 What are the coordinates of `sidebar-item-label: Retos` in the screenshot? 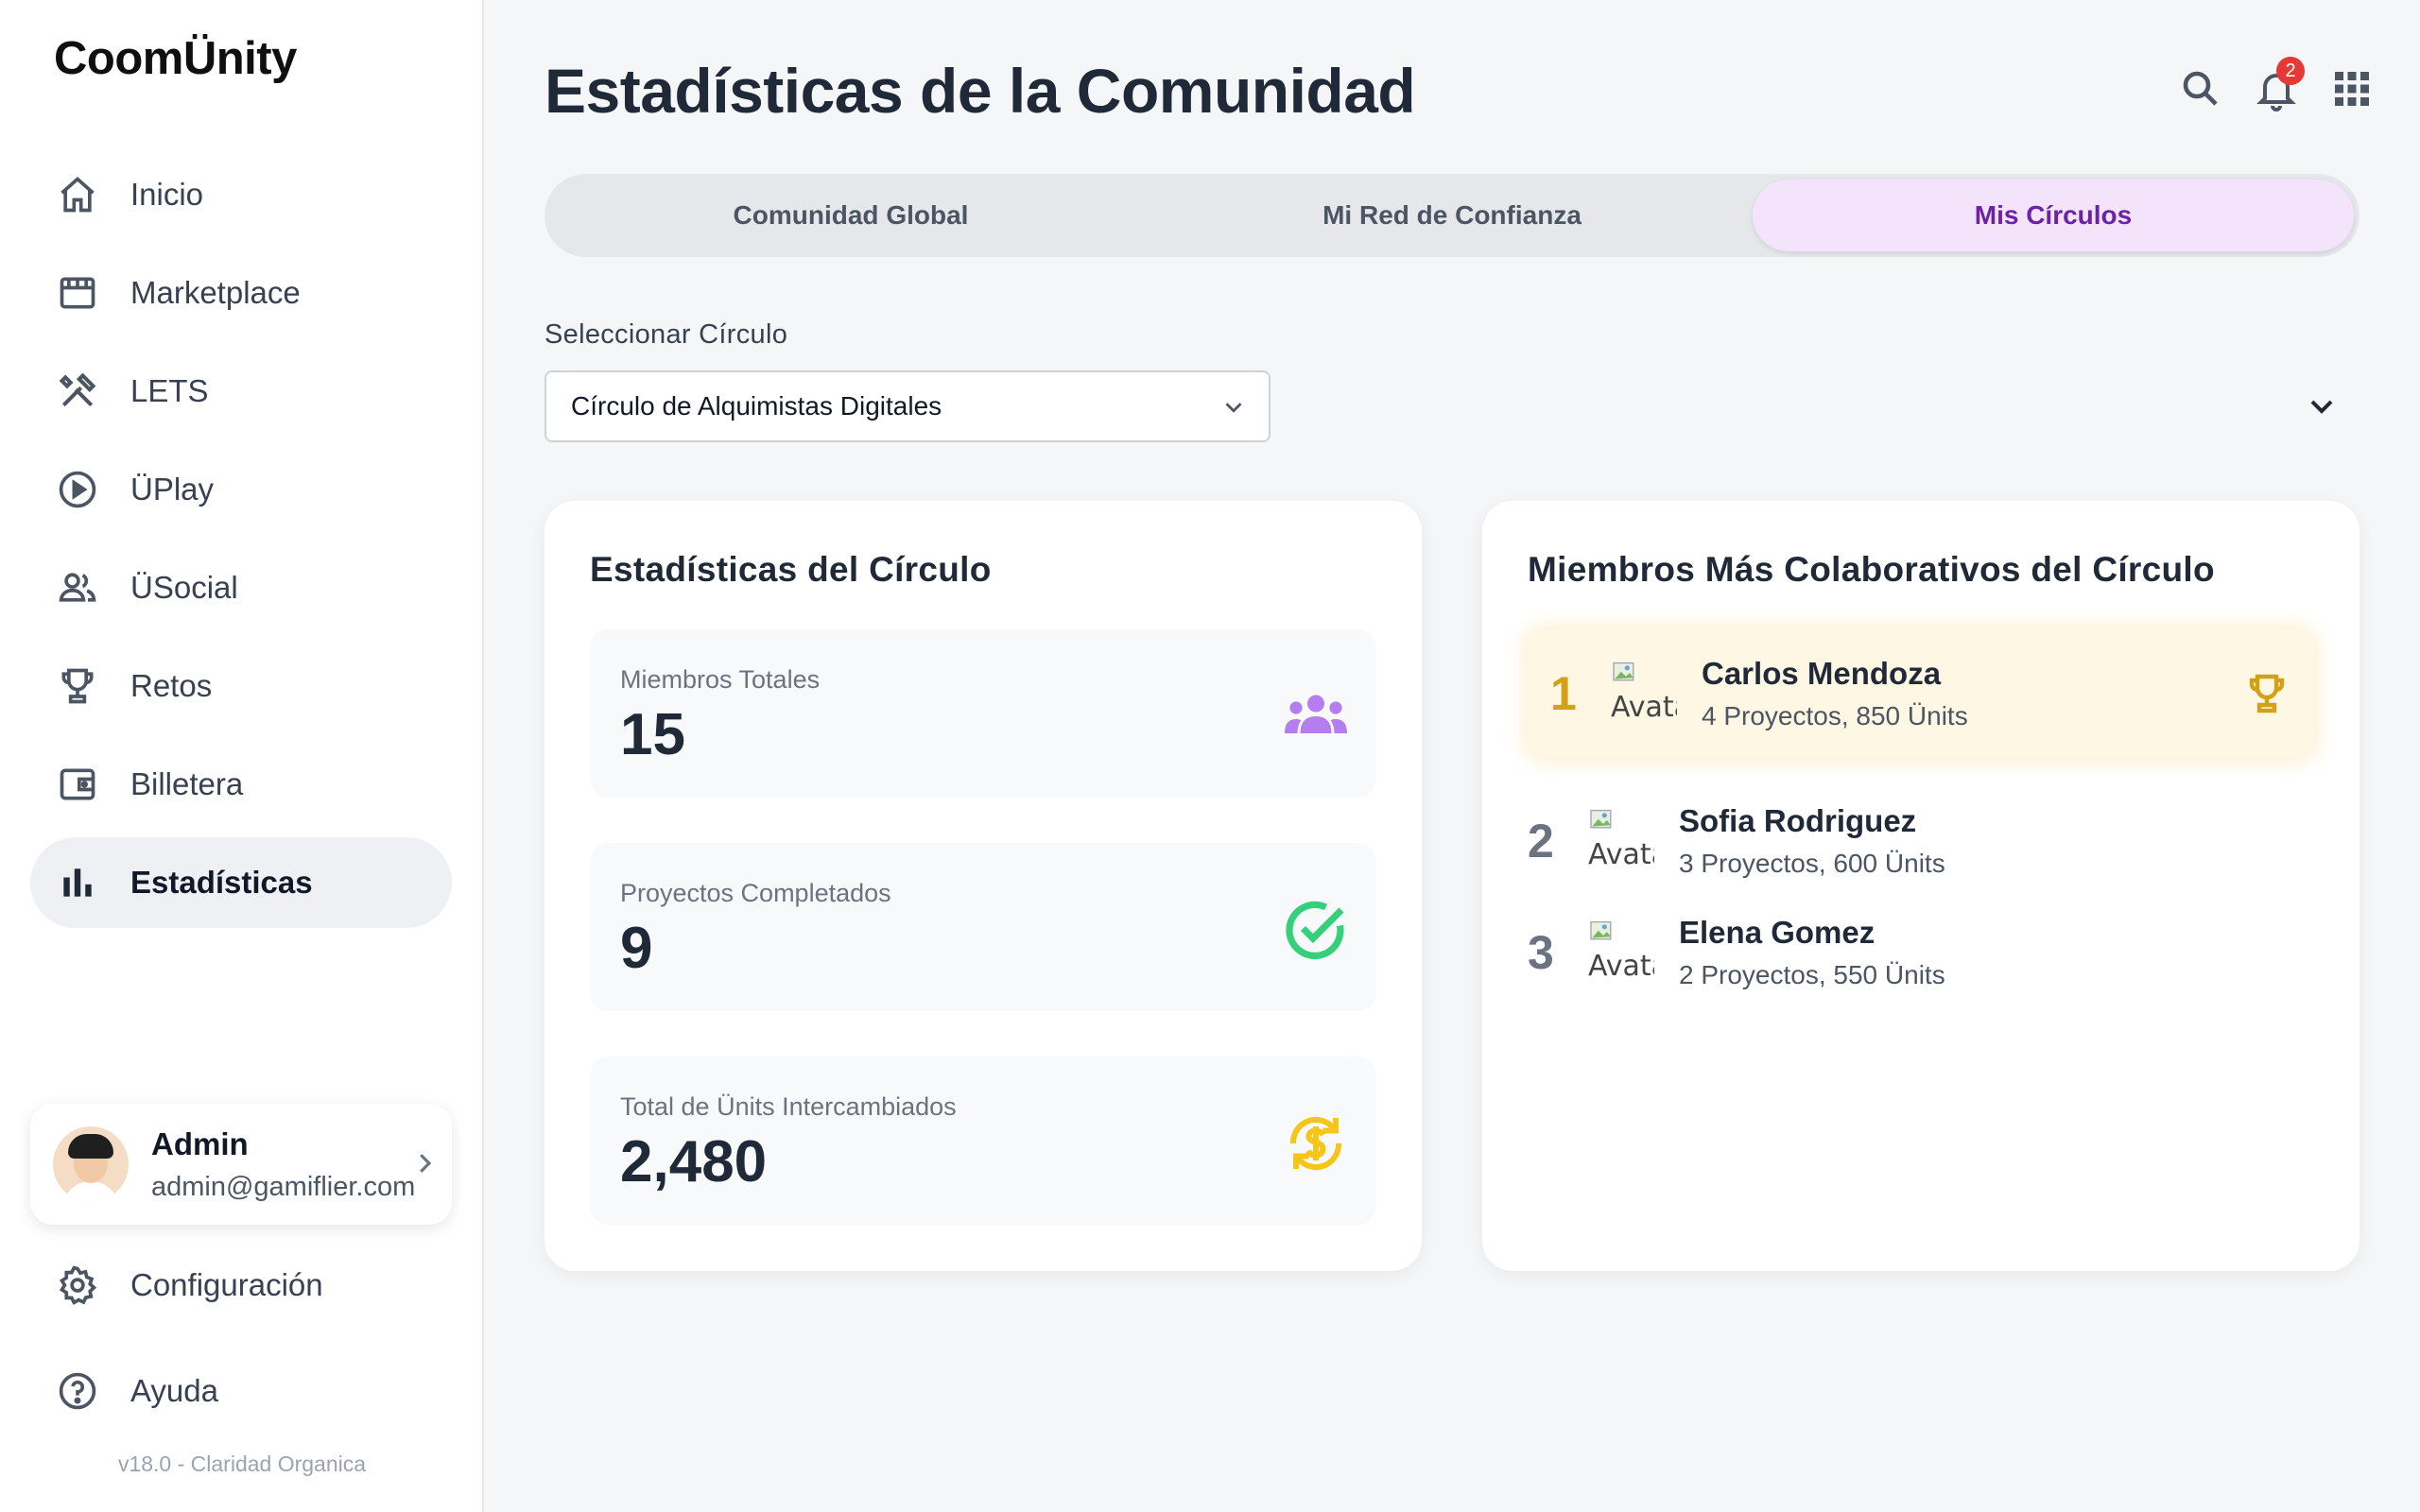 It's located at (171, 685).